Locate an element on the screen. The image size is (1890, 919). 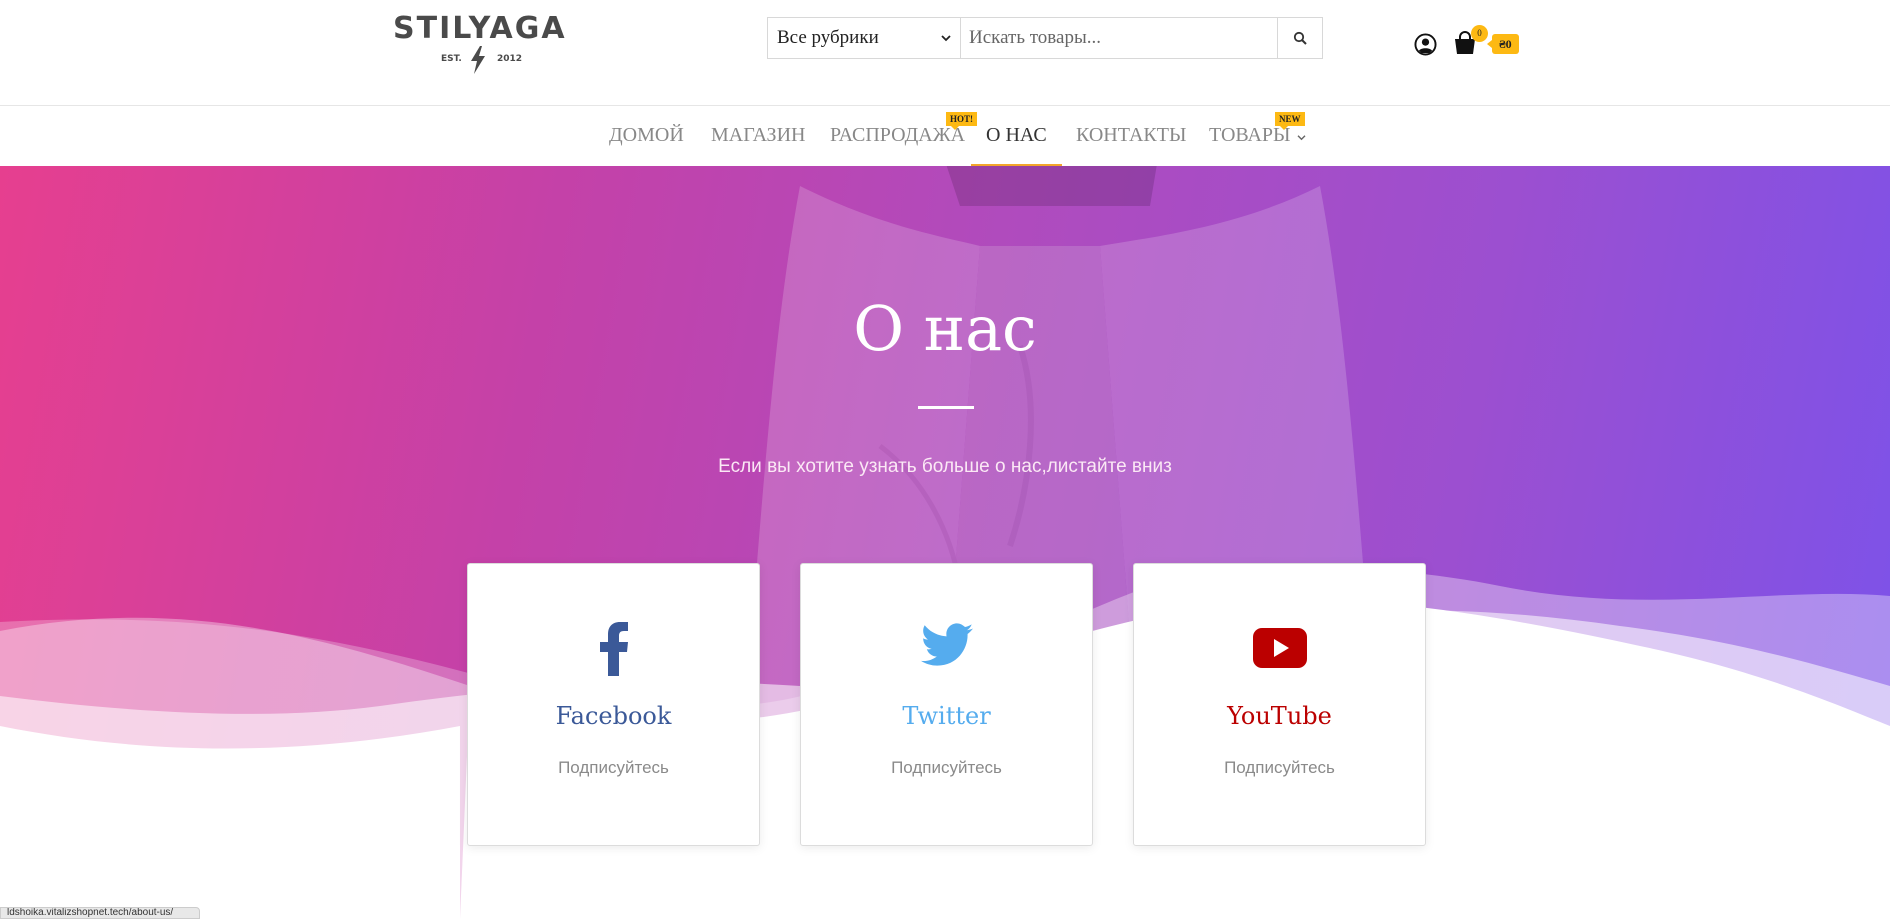
search-button is located at coordinates (1299, 38).